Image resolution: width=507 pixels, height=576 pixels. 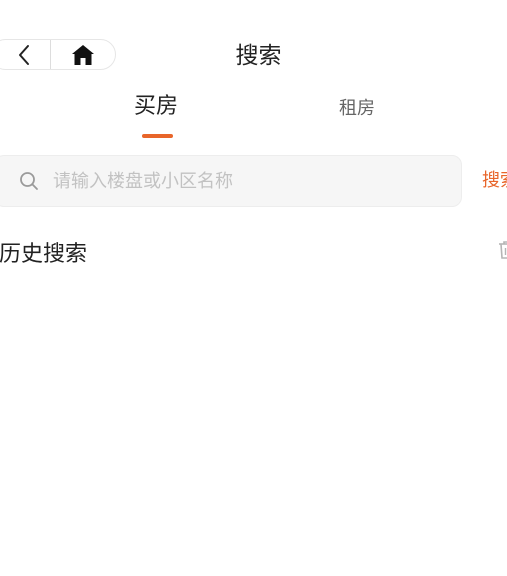 I want to click on page-title: 搜索, so click(x=258, y=56).